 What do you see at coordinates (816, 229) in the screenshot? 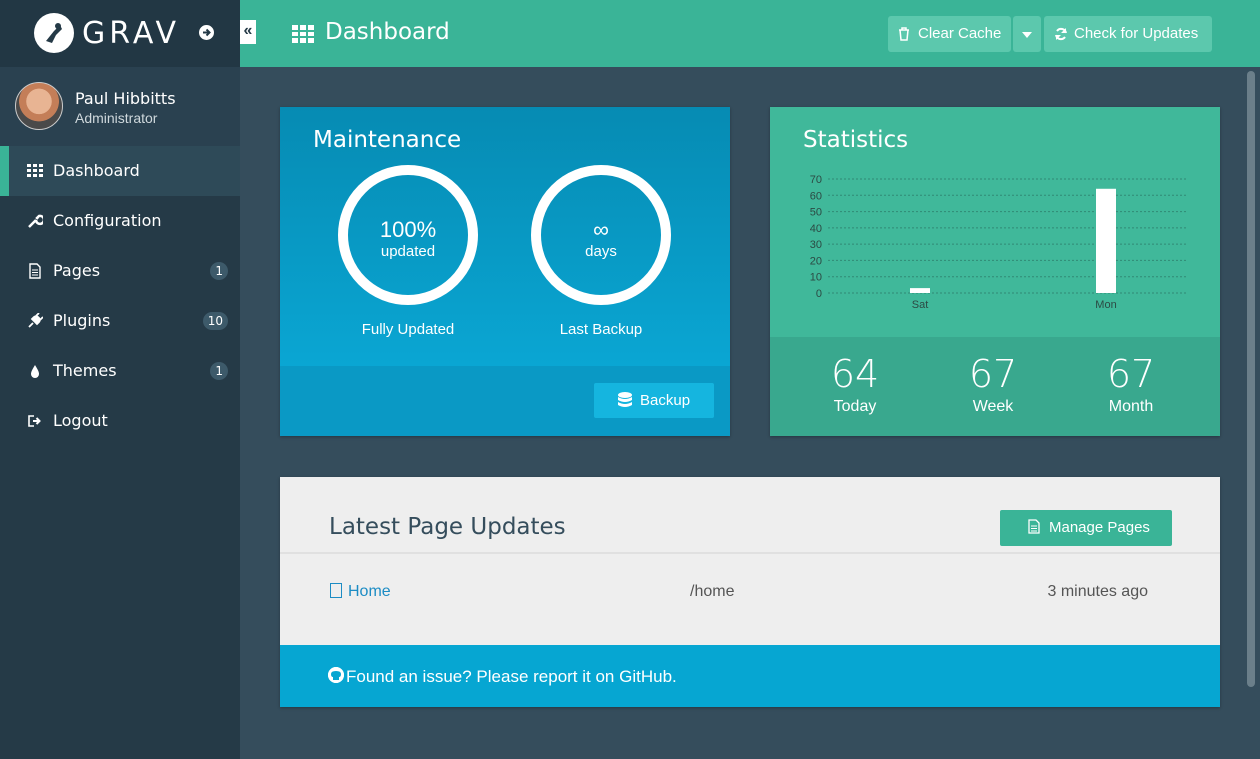
I see `y-tick-label: 40` at bounding box center [816, 229].